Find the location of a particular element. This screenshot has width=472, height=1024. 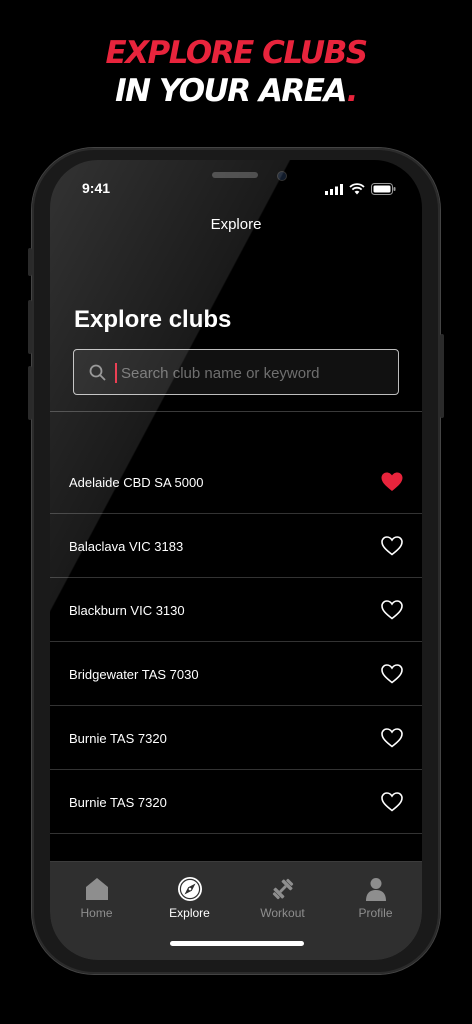

signal-icon is located at coordinates (334, 189).